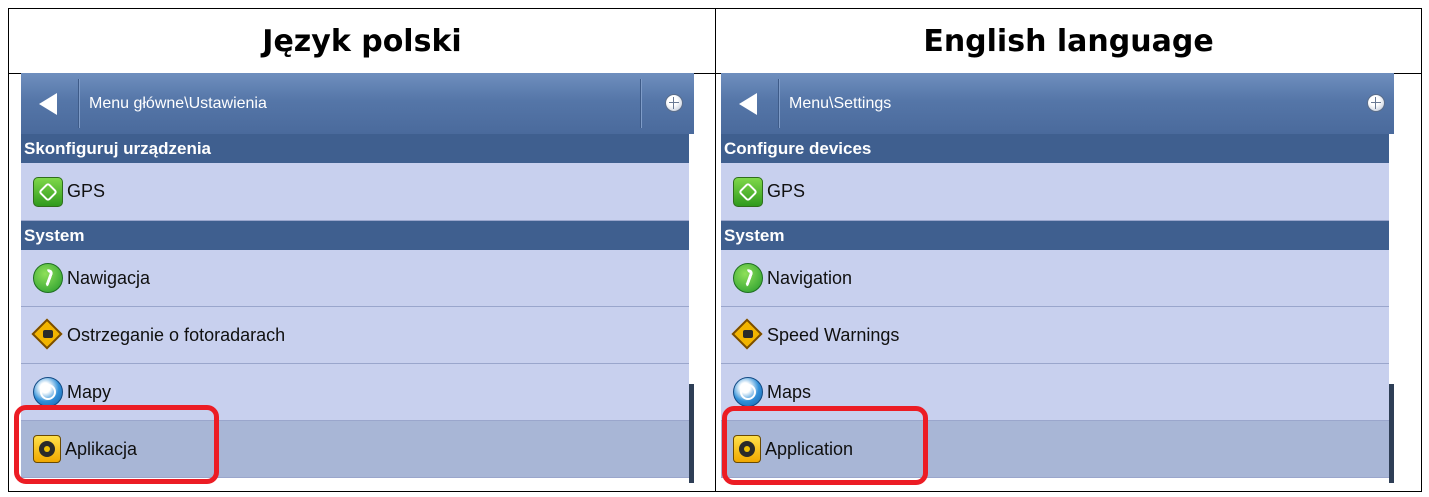  Describe the element at coordinates (1057, 148) in the screenshot. I see `section-header-devices: Configure devices` at that location.